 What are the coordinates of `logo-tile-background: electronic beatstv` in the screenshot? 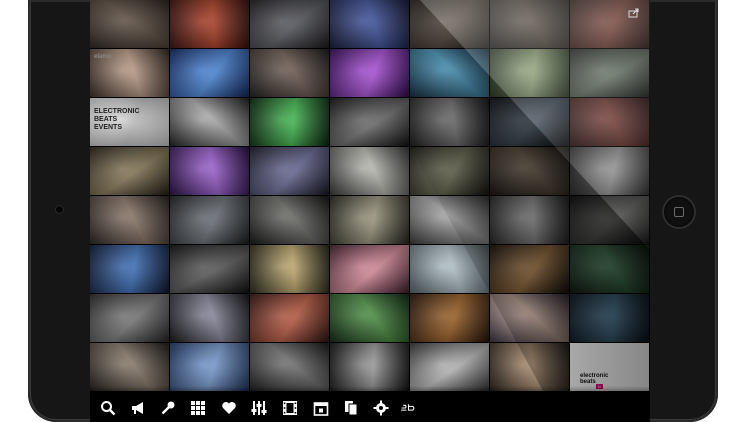 It's located at (609, 367).